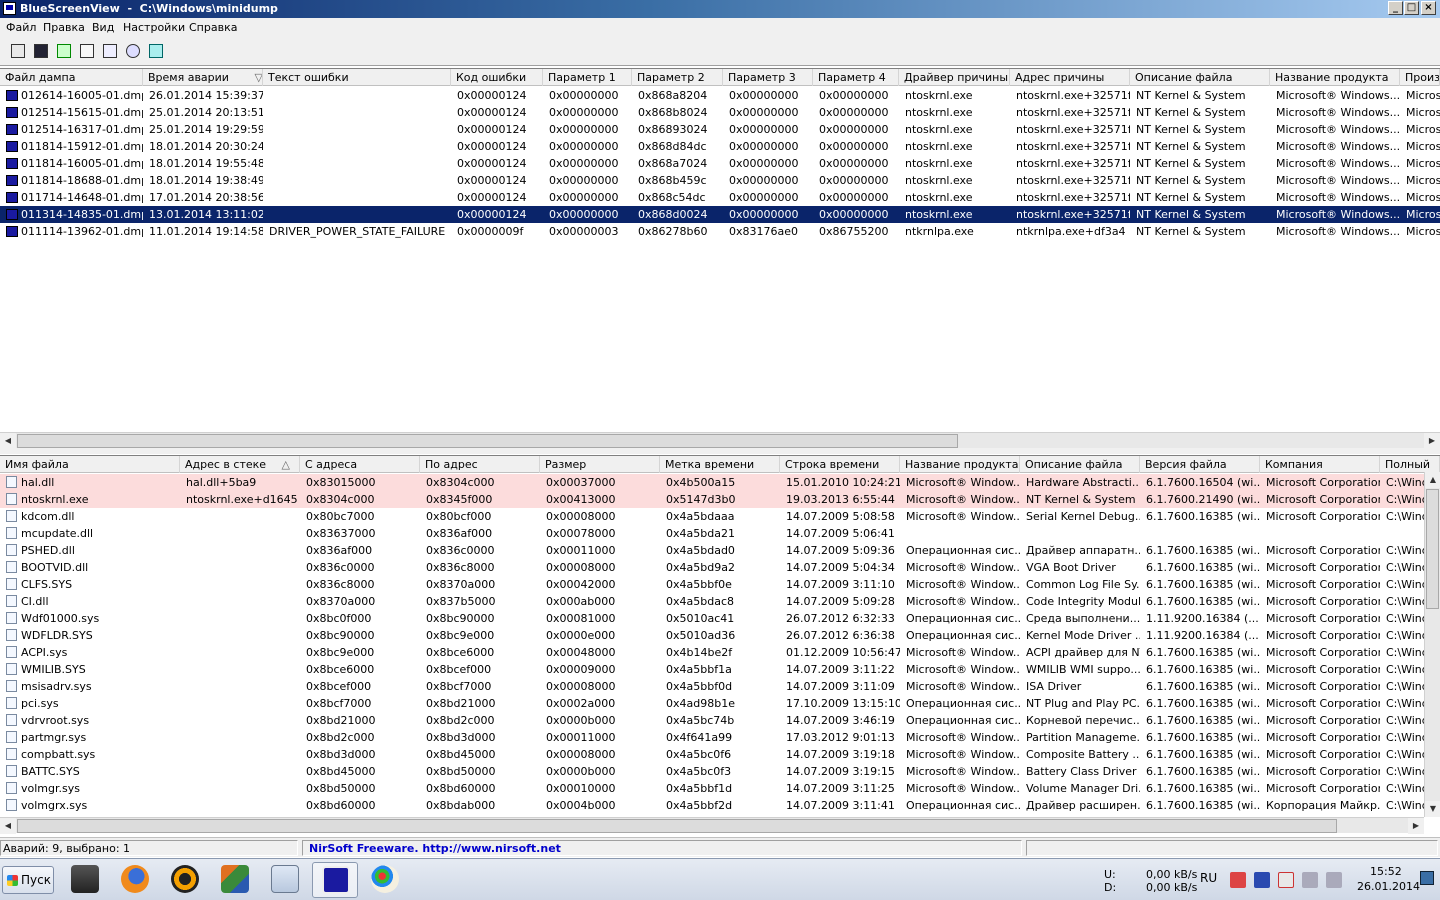  What do you see at coordinates (1432, 644) in the screenshot?
I see `driver-list-vscrollbar: ▲ ▼` at bounding box center [1432, 644].